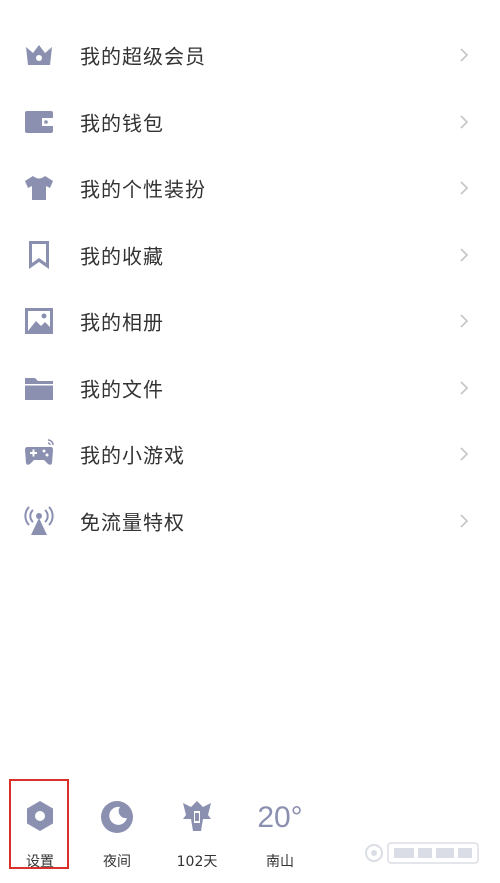 The image size is (500, 883). What do you see at coordinates (197, 817) in the screenshot?
I see `badge-icon` at bounding box center [197, 817].